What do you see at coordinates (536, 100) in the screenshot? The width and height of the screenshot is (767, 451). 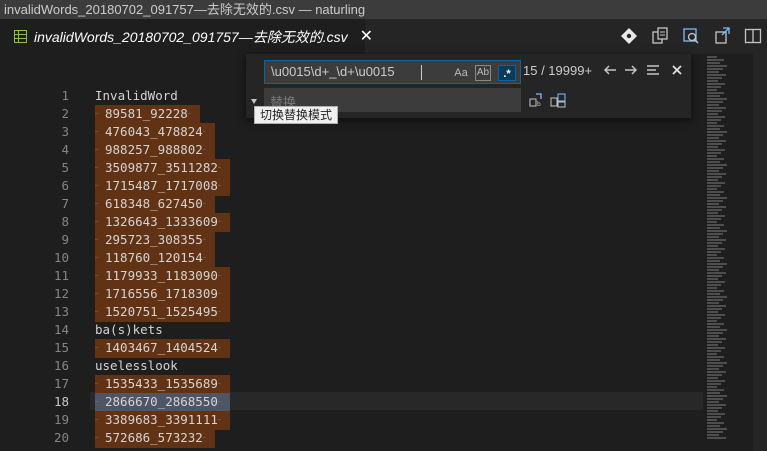 I see `replace-one-icon: b` at bounding box center [536, 100].